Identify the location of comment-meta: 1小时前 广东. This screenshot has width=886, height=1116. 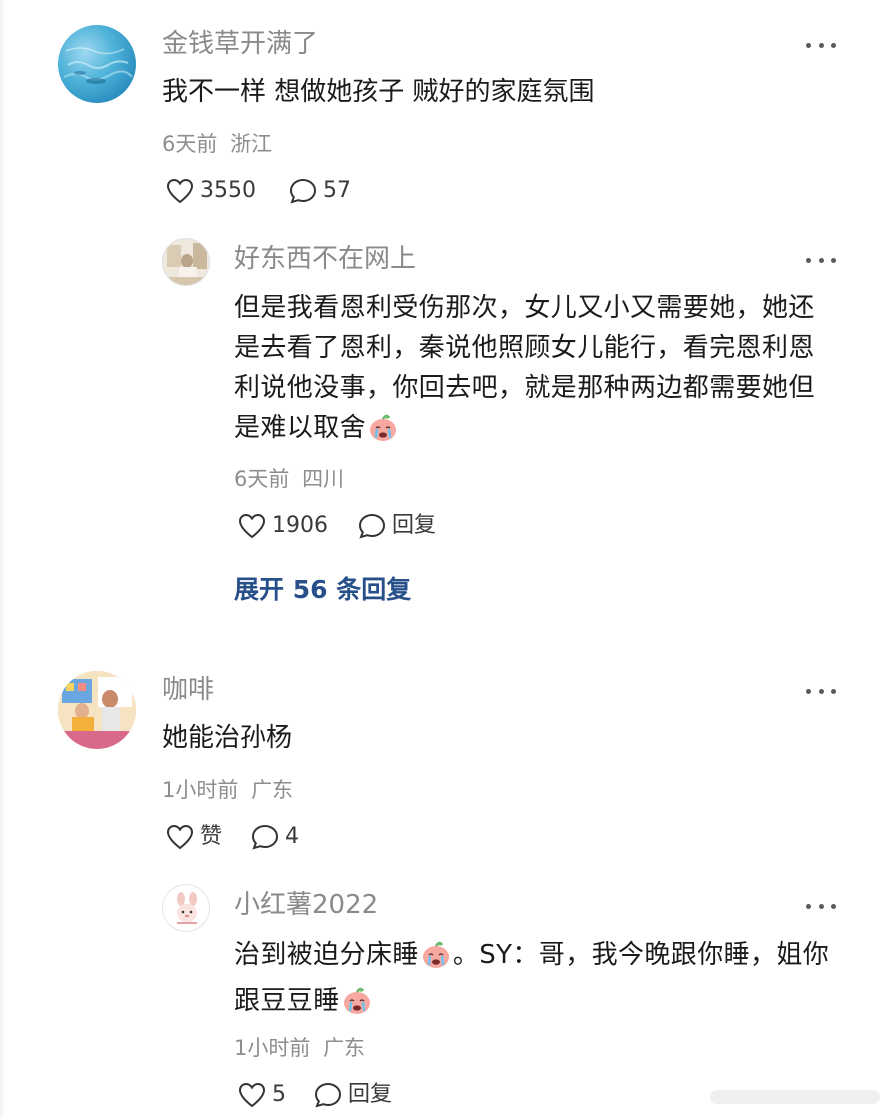
(227, 790).